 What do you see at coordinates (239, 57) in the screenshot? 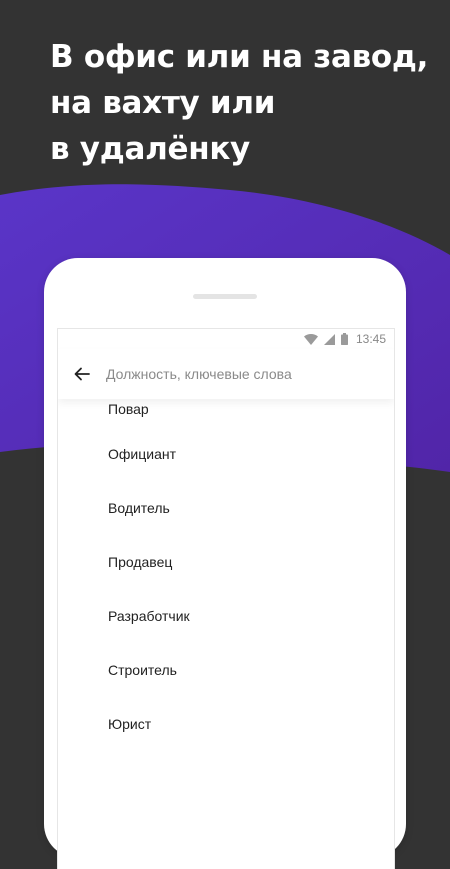
I see `headline-line-1: В офис или на завод,` at bounding box center [239, 57].